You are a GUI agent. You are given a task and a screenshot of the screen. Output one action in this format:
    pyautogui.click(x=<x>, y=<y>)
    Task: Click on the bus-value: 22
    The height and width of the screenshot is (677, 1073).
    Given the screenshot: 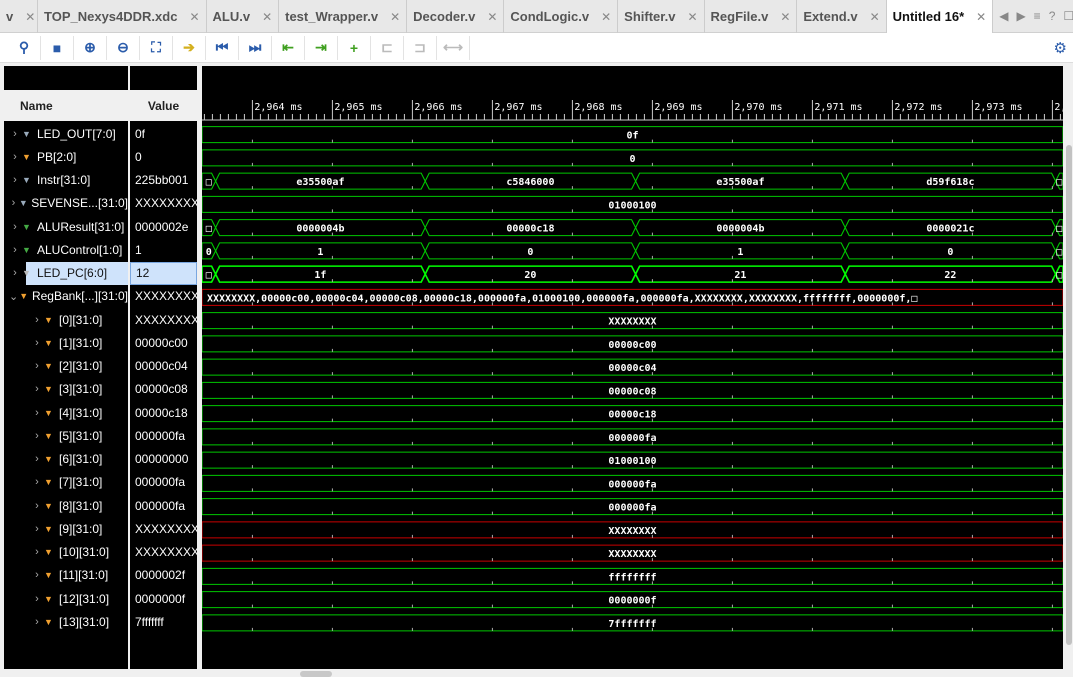 What is the action you would take?
    pyautogui.click(x=950, y=275)
    